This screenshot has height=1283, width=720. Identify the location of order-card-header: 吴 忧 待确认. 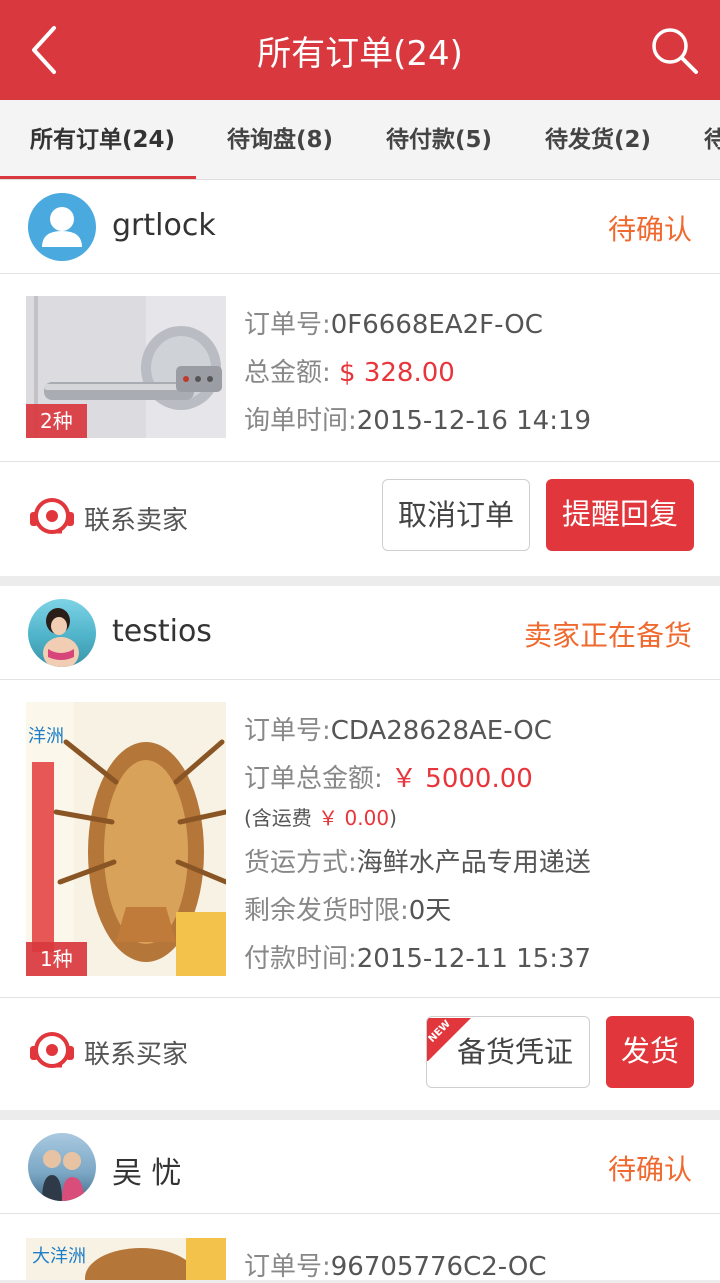
(360, 1167).